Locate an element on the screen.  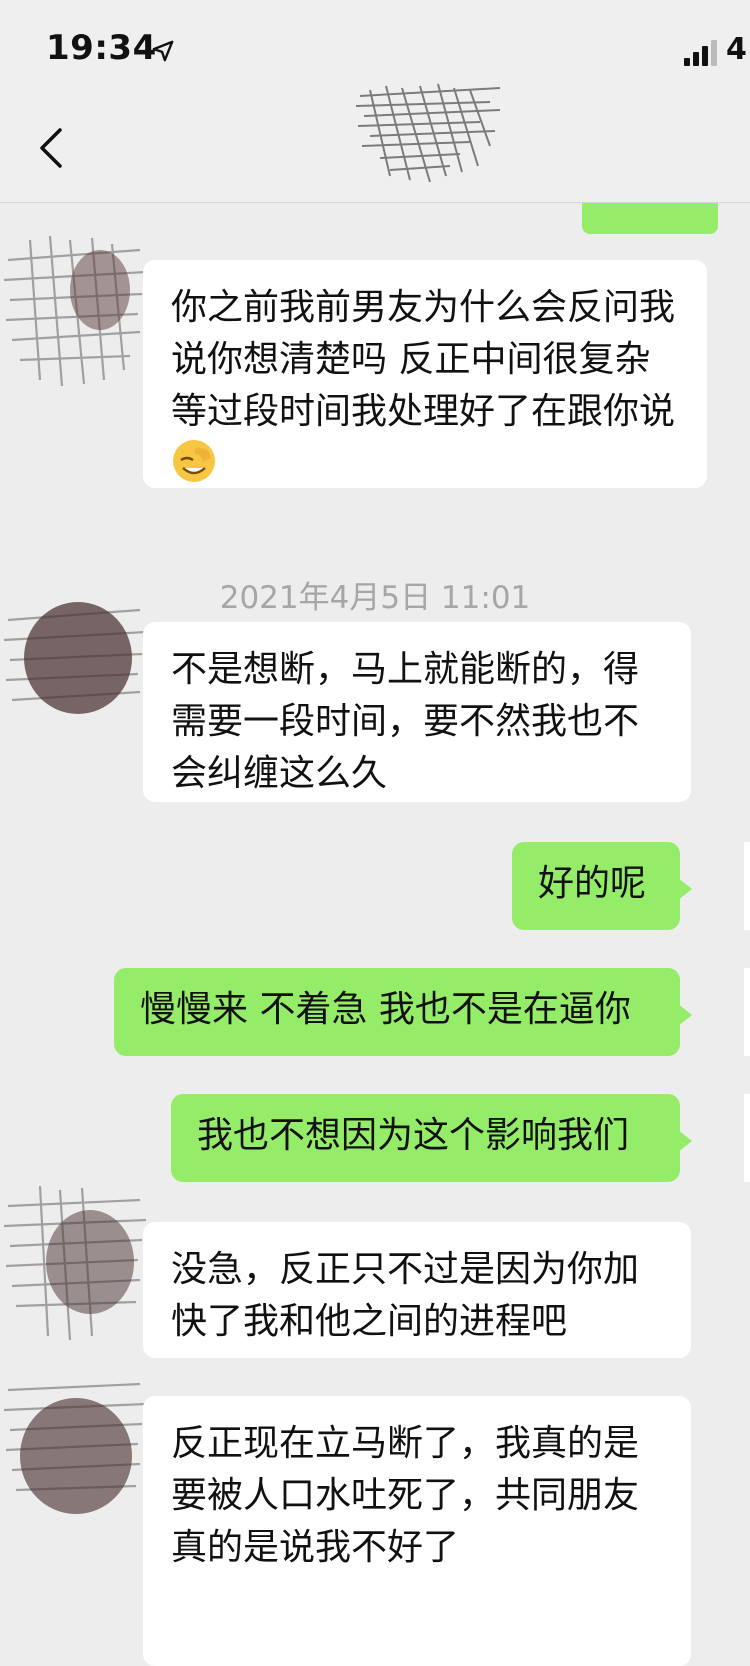
message-bubble-outgoing: 慢慢来 不着急 我也不是在逼你 is located at coordinates (403, 1012).